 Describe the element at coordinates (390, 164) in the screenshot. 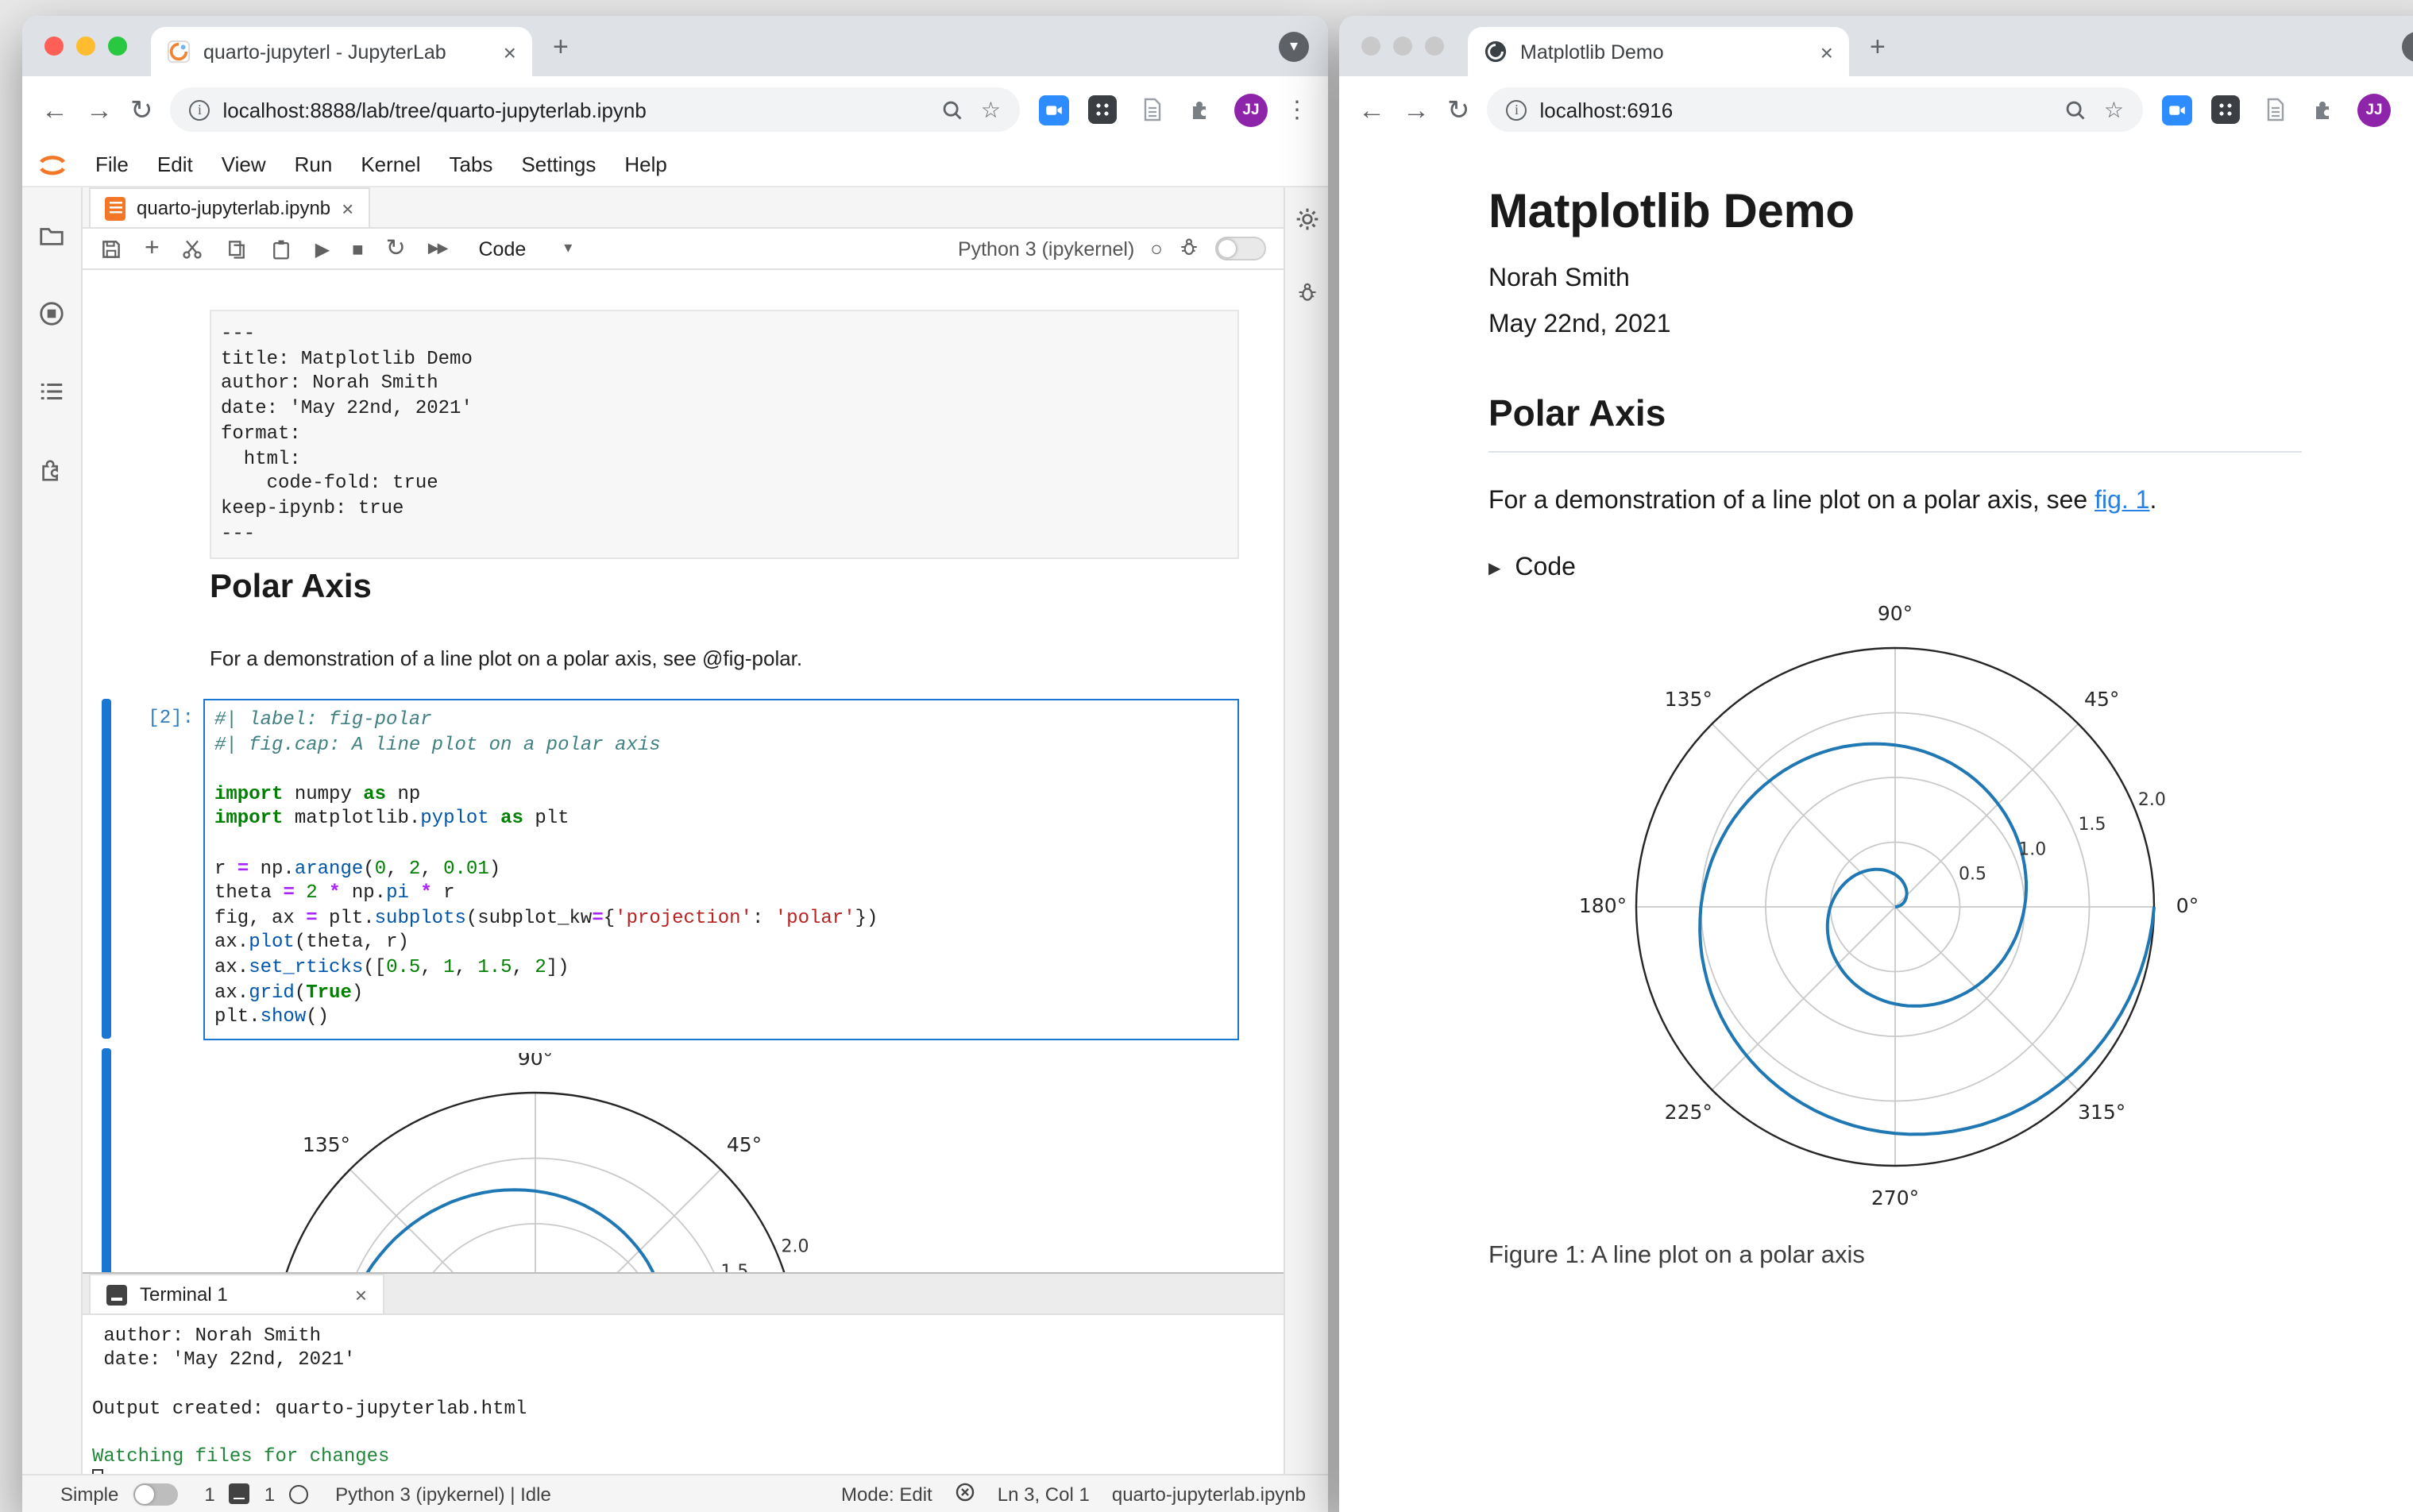

I see `menu-kernel: Kernel` at that location.